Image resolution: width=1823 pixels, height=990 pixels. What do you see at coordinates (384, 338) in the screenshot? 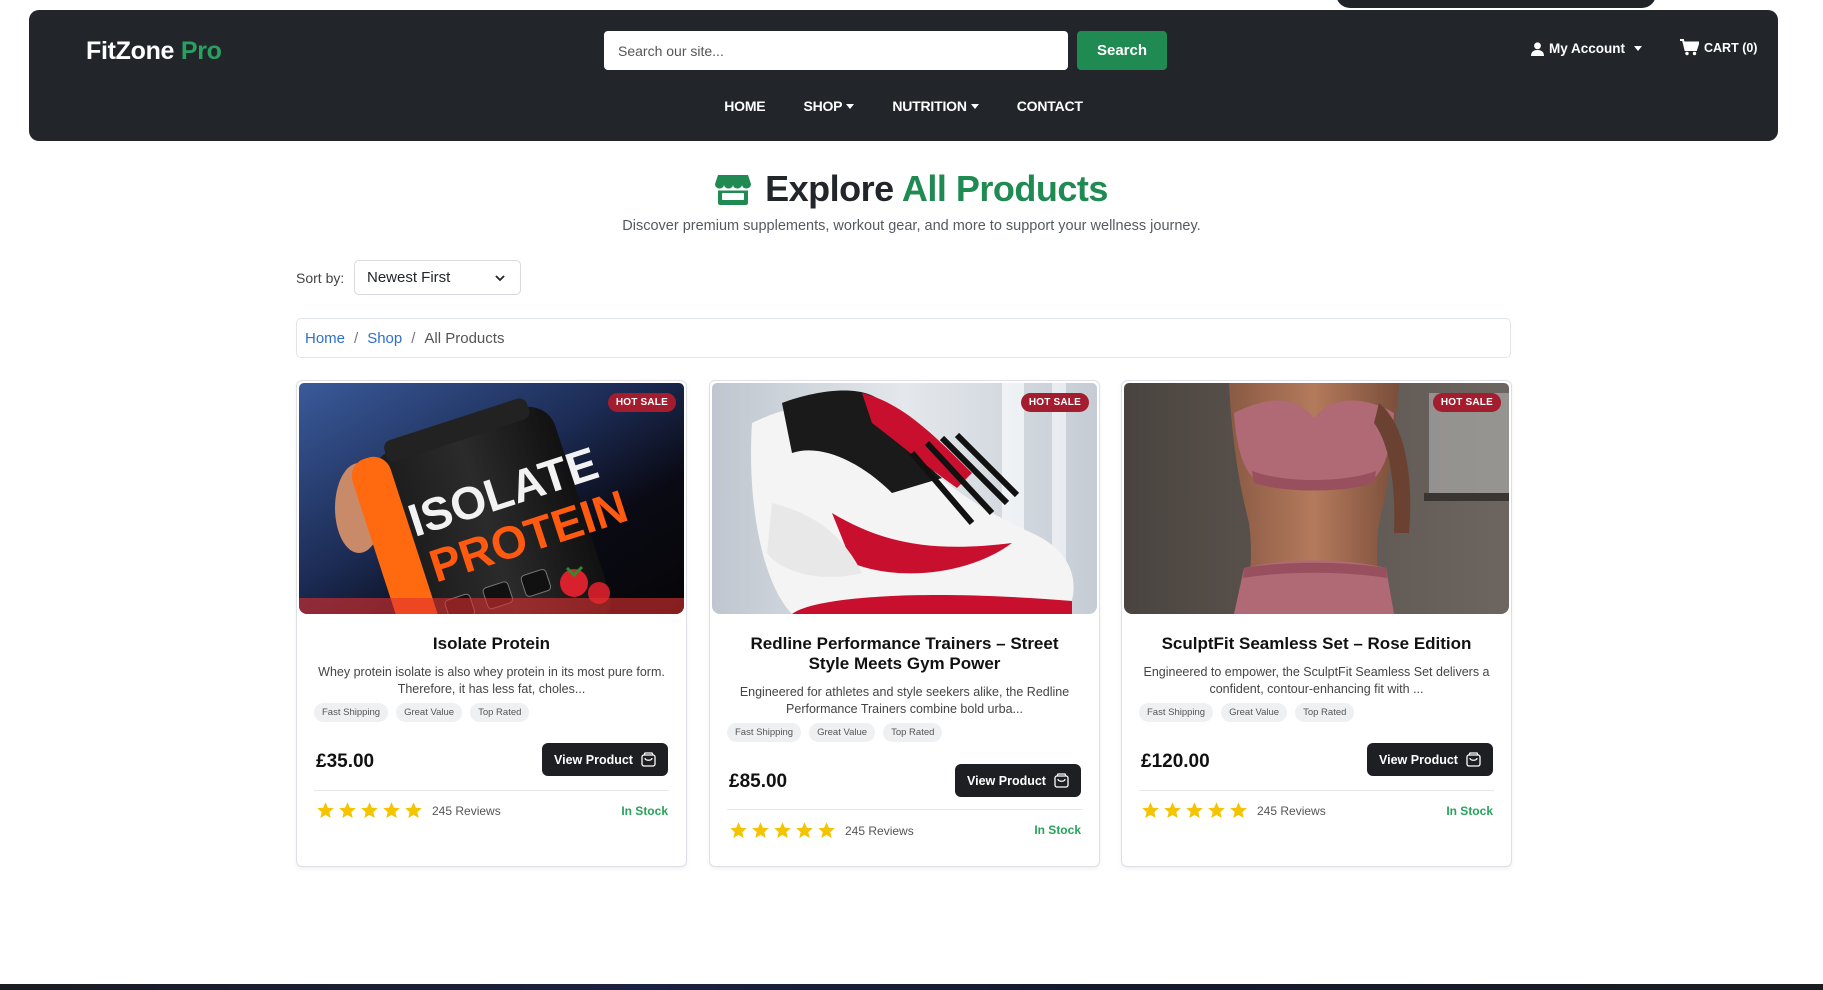
I see `breadcrumb-shop: Shop` at bounding box center [384, 338].